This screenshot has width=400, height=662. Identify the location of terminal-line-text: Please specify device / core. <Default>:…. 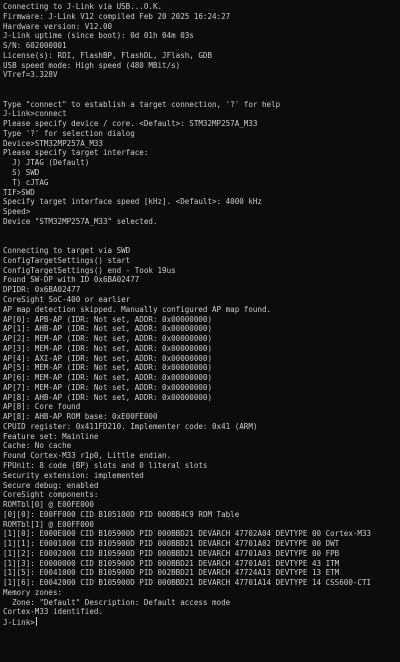
(130, 124).